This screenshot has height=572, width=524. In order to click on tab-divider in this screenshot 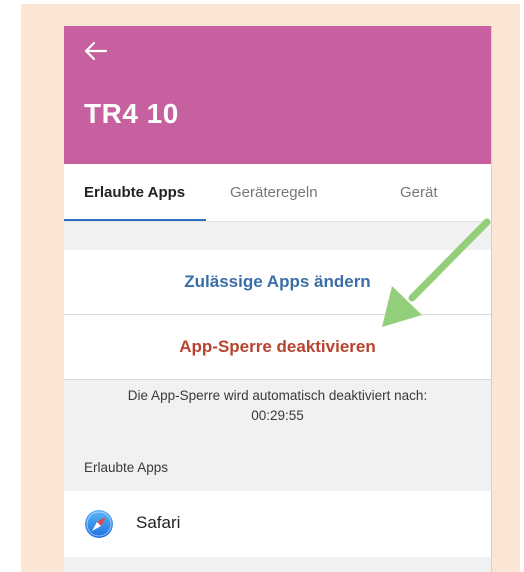, I will do `click(277, 221)`.